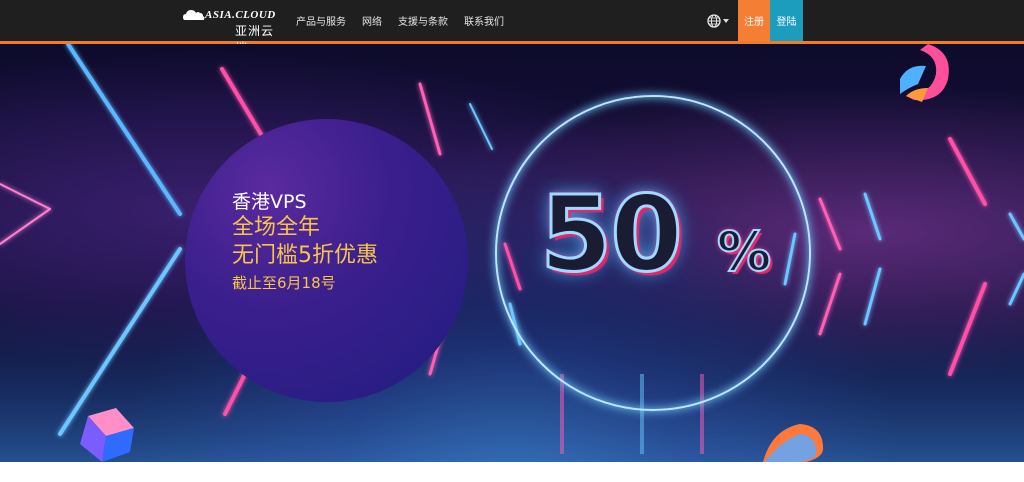  What do you see at coordinates (194, 15) in the screenshot?
I see `cloud-icon` at bounding box center [194, 15].